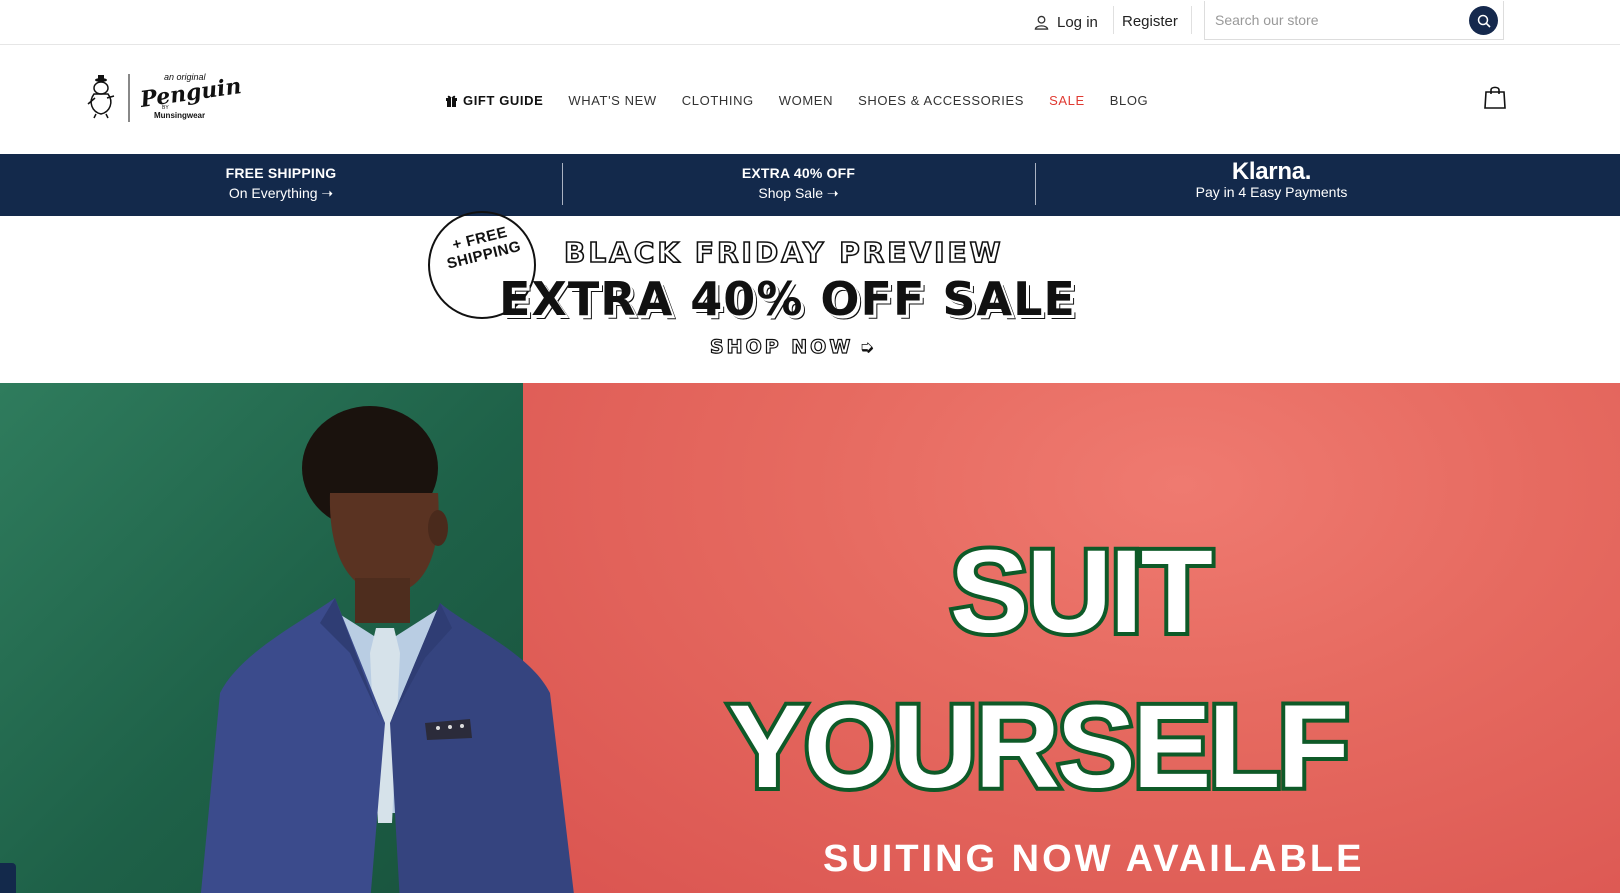  Describe the element at coordinates (798, 173) in the screenshot. I see `promo-title: EXTRA 40% OFF` at that location.